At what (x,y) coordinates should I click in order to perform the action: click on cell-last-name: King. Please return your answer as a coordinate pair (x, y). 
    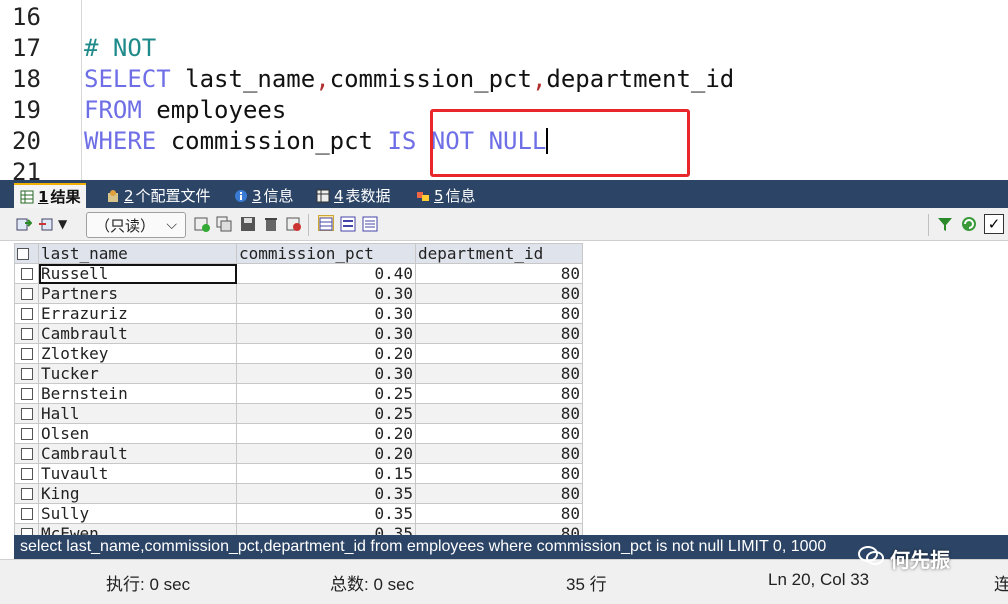
    Looking at the image, I should click on (137, 493).